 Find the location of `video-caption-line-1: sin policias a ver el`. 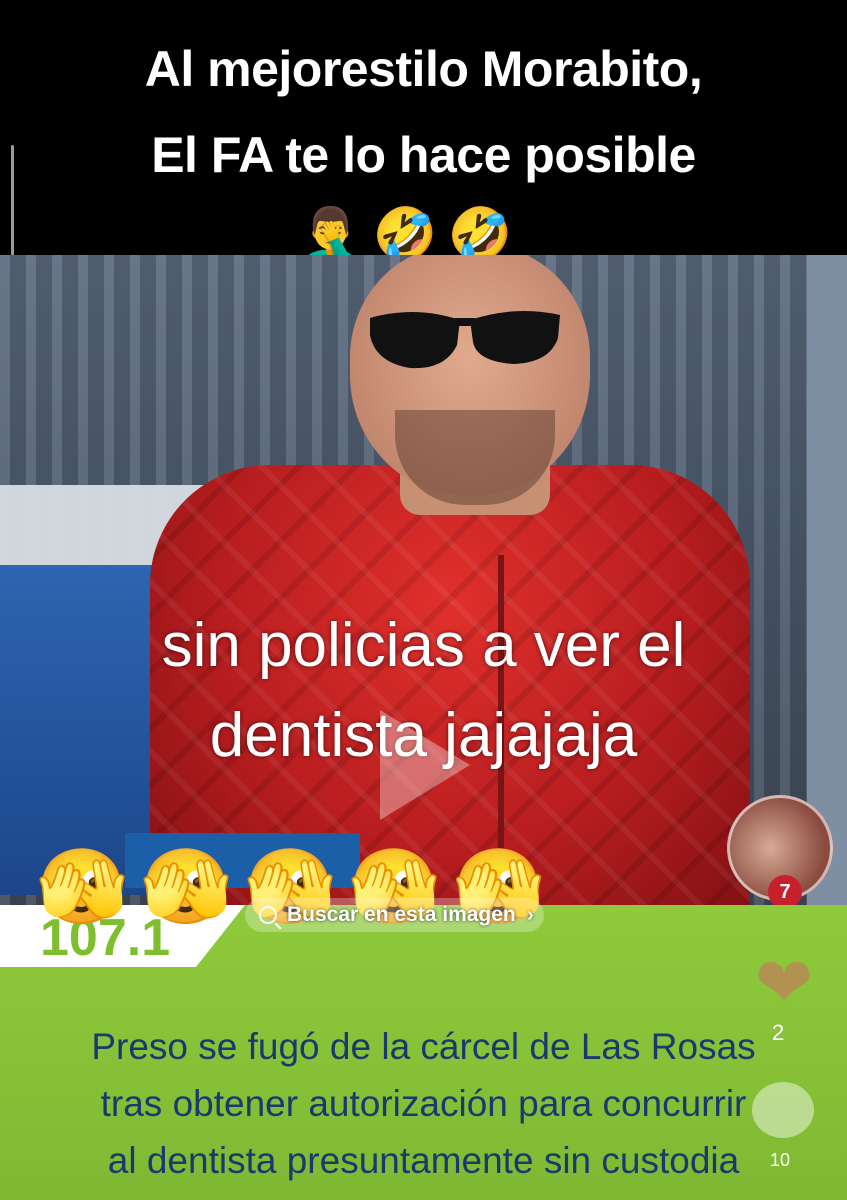

video-caption-line-1: sin policias a ver el is located at coordinates (423, 645).